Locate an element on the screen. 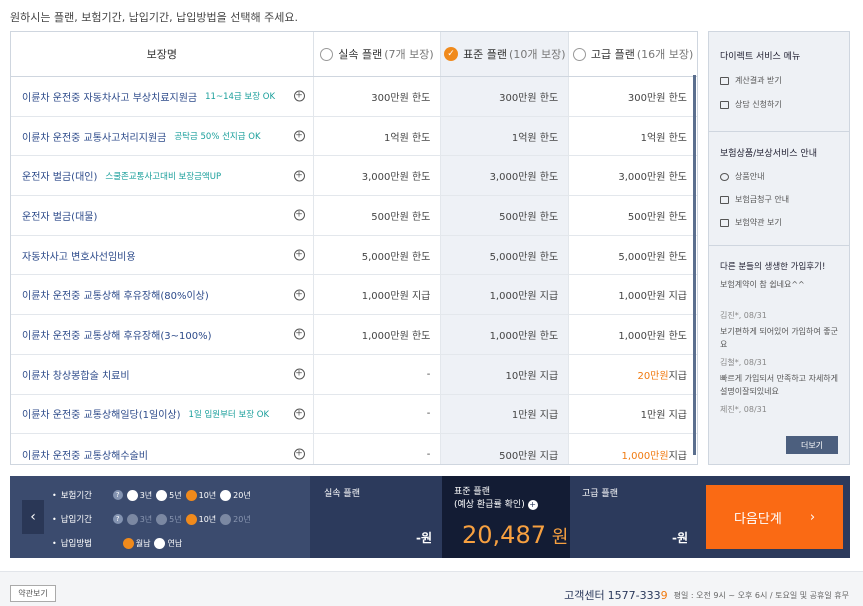 Image resolution: width=863 pixels, height=606 pixels. cc-number: 1577-3339 is located at coordinates (638, 595).